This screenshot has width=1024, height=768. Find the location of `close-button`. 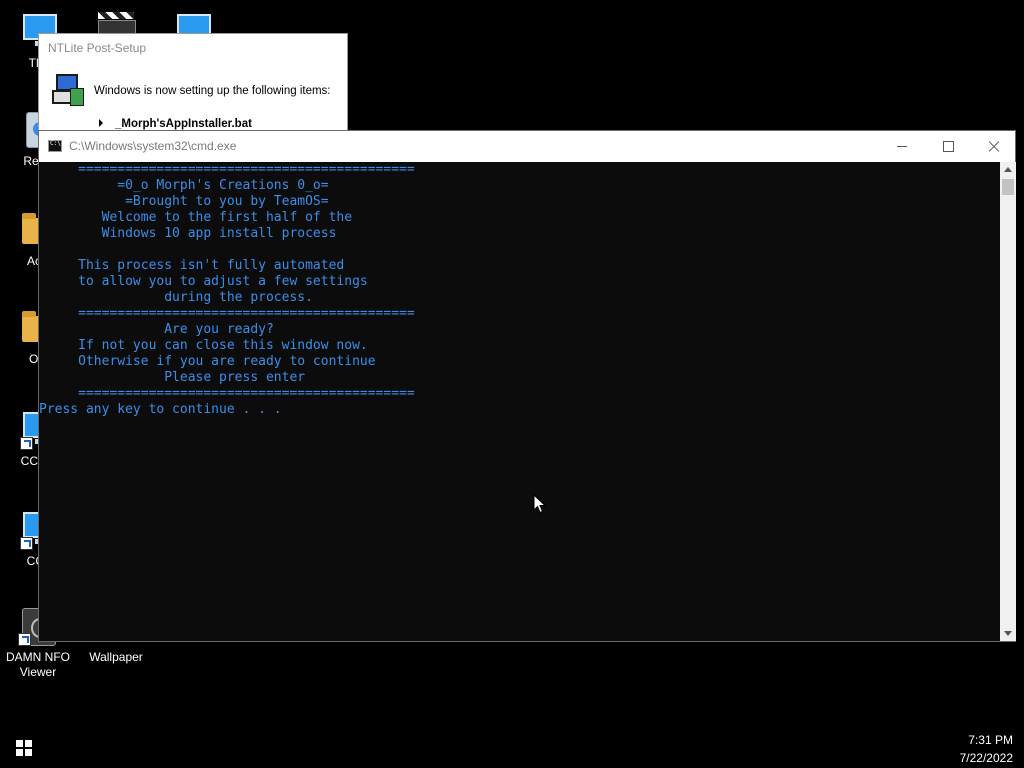

close-button is located at coordinates (994, 146).